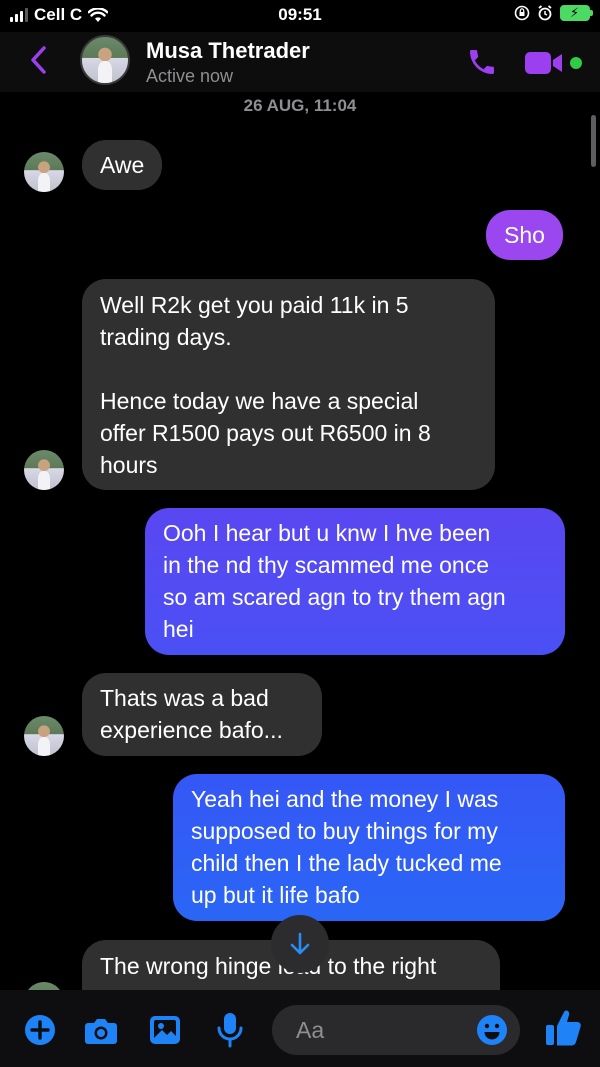  I want to click on scroll-to-bottom-button, so click(300, 944).